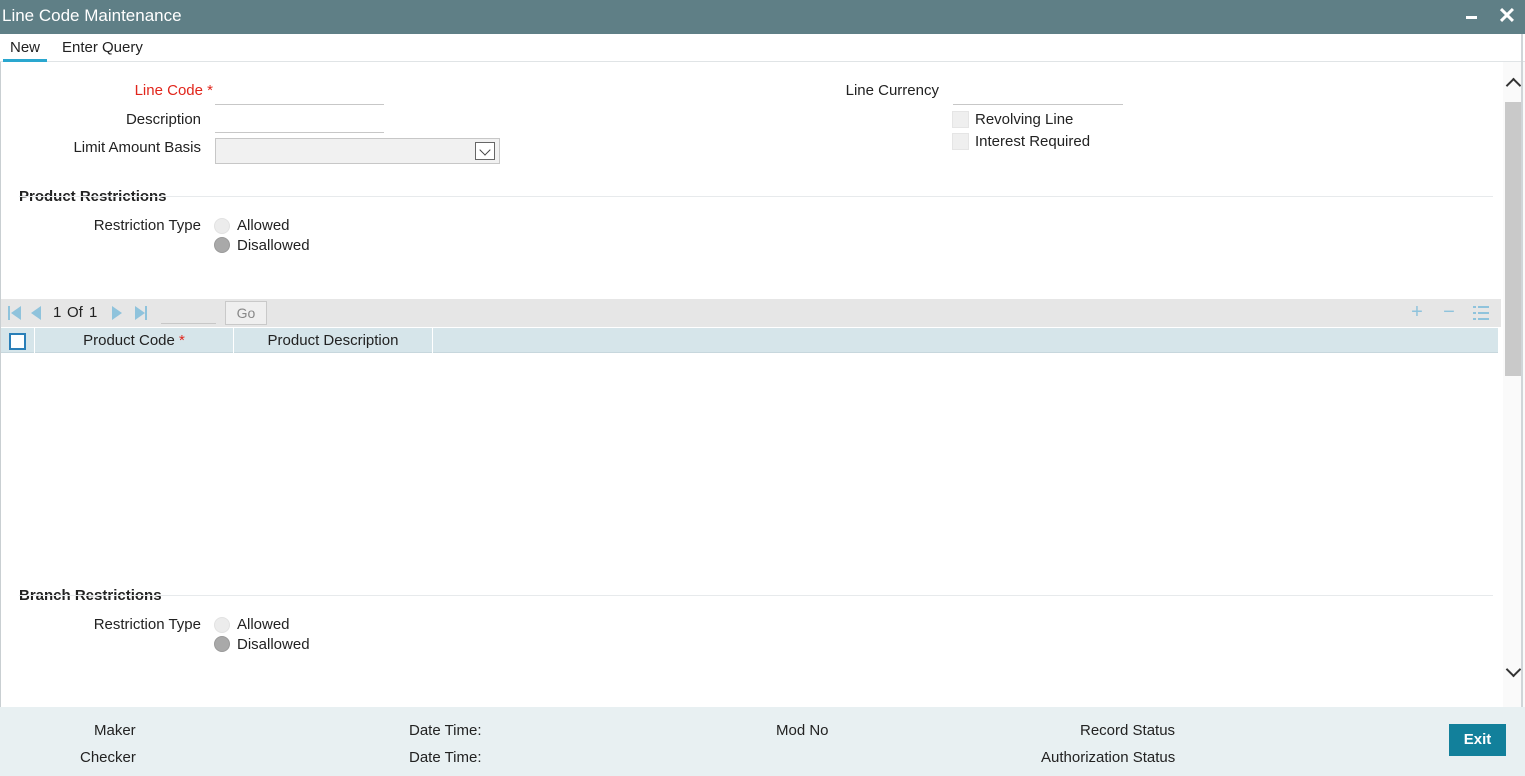 The image size is (1525, 776). What do you see at coordinates (147, 225) in the screenshot?
I see `product-restriction-type-label: Restriction Type` at bounding box center [147, 225].